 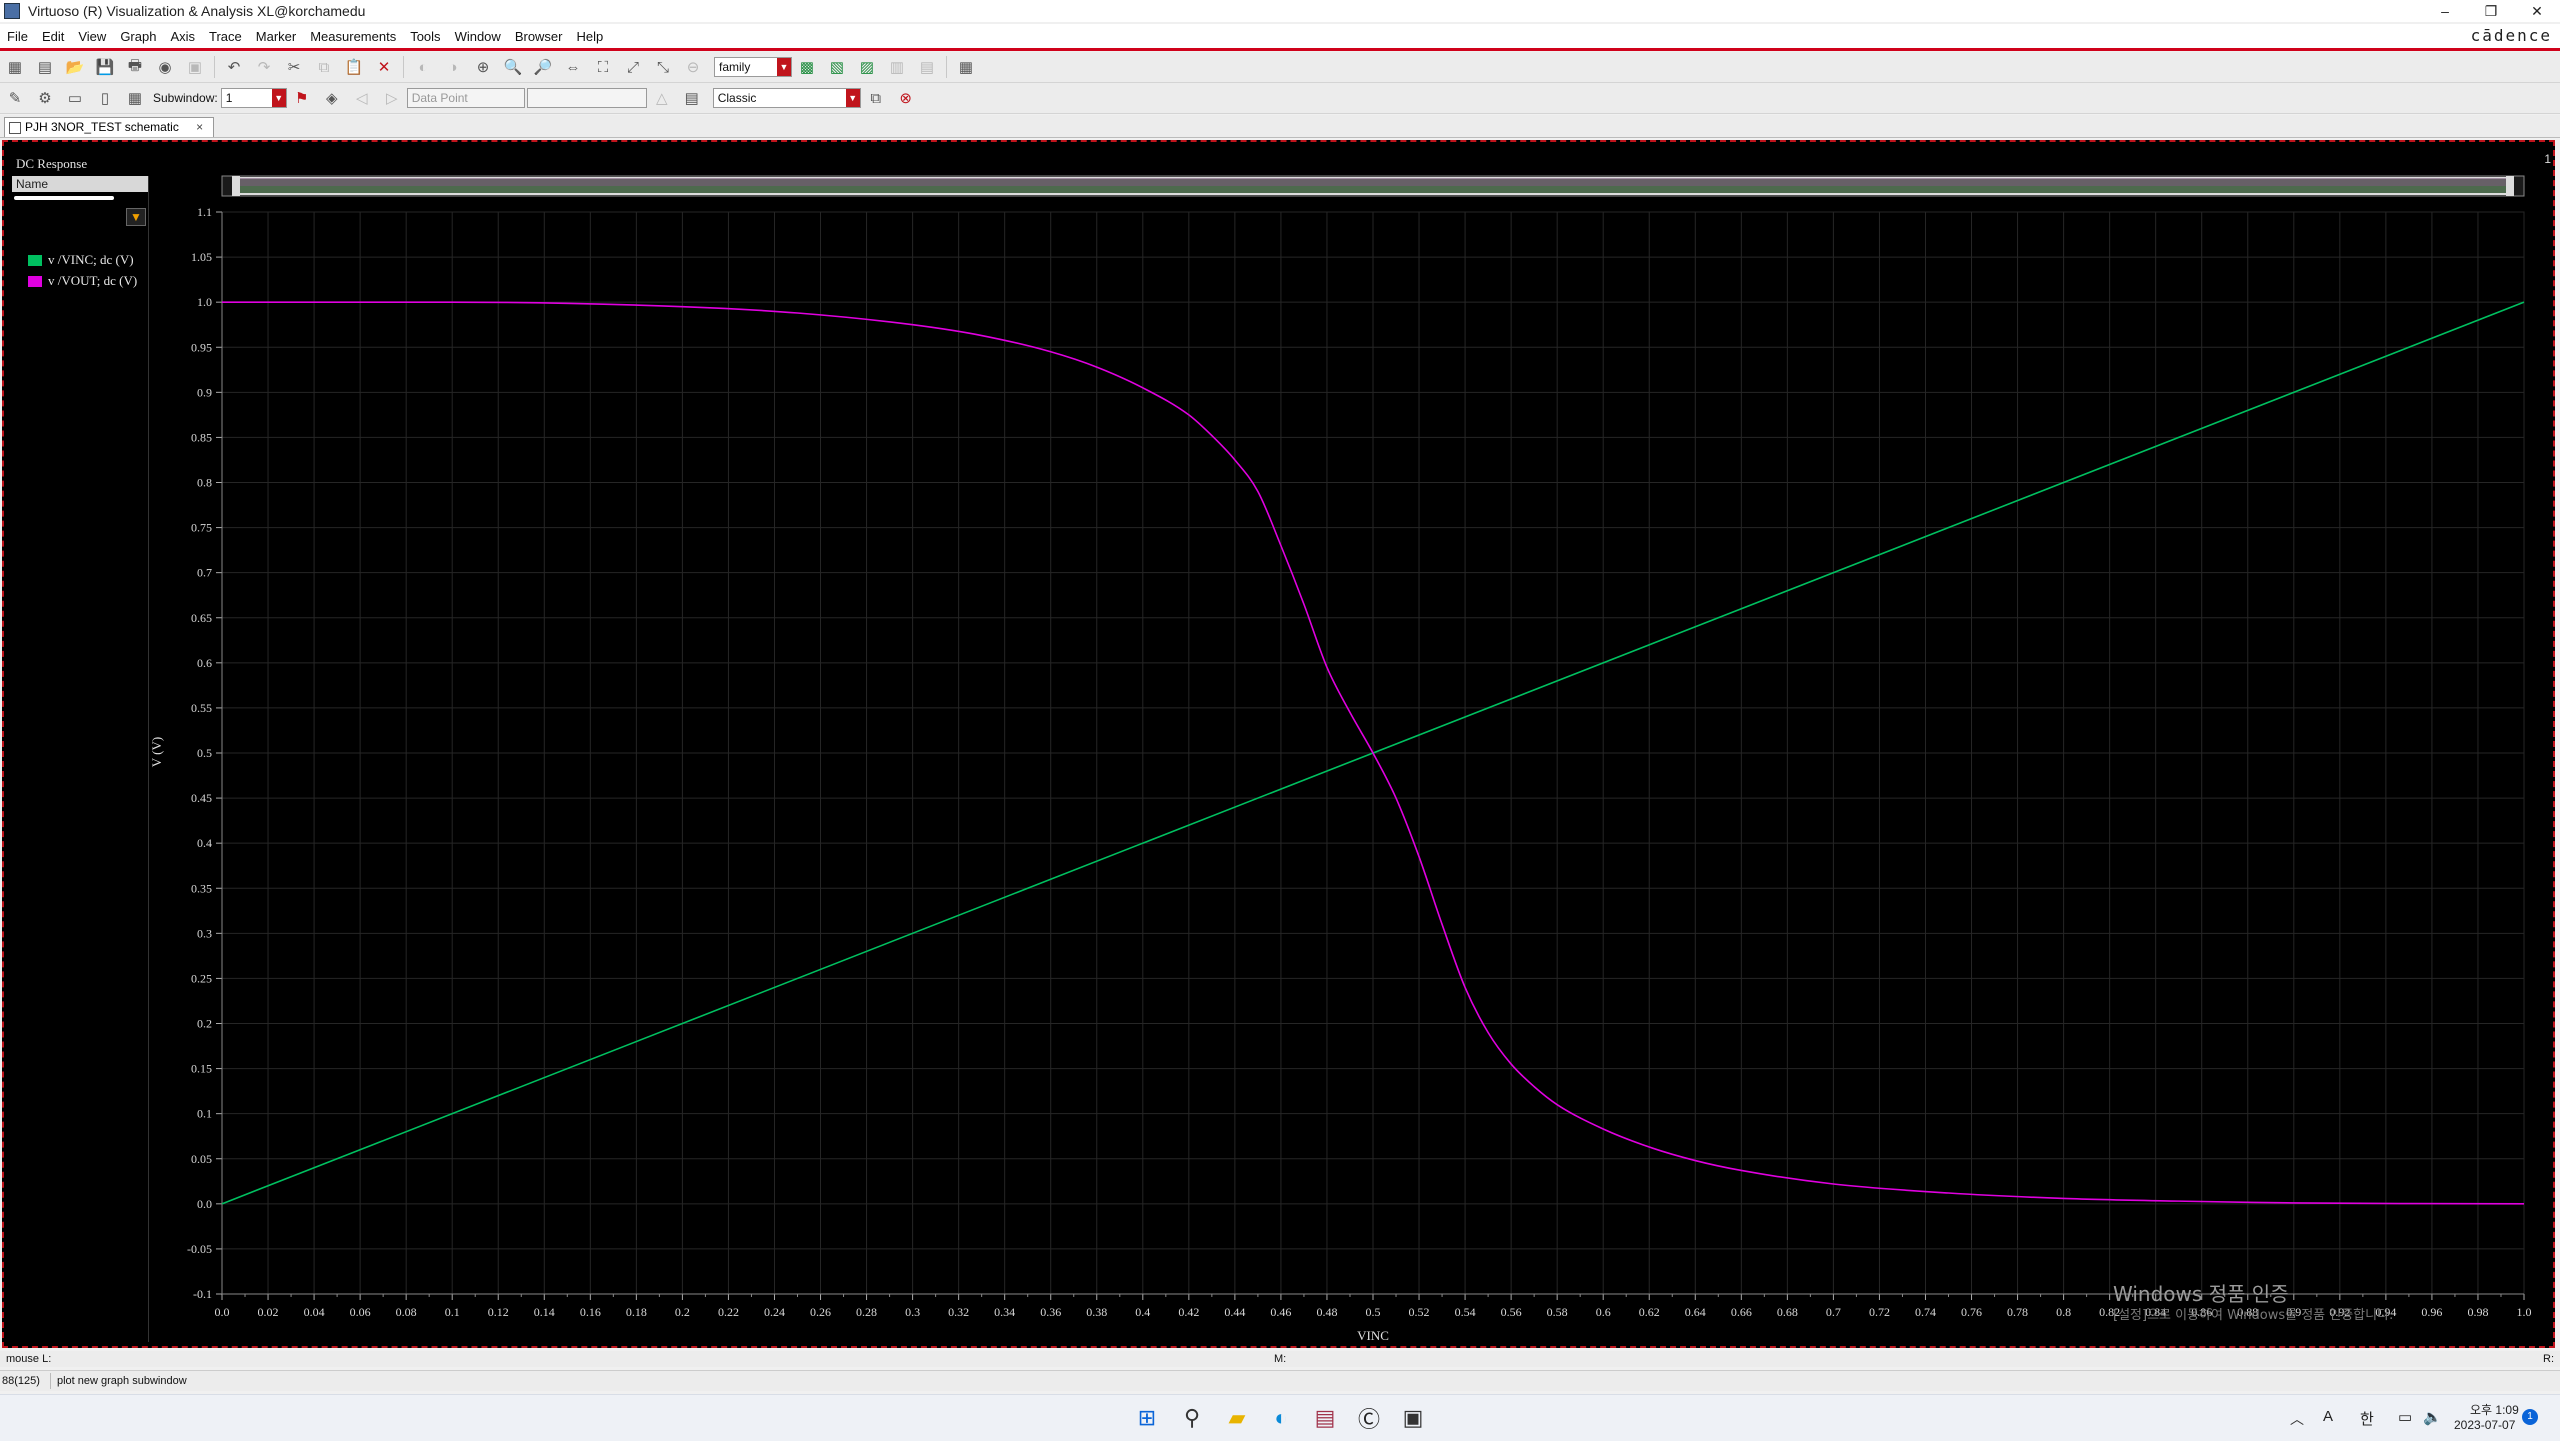 I want to click on data-point-select: Data Point, so click(x=465, y=98).